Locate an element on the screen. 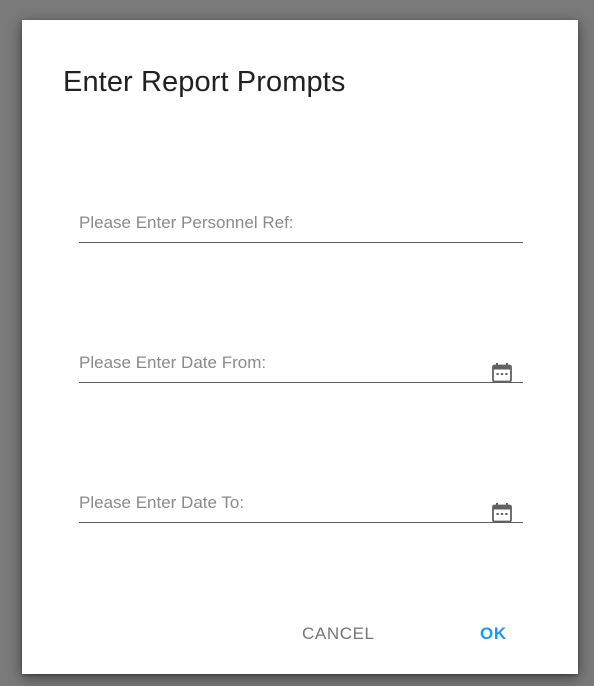 The height and width of the screenshot is (686, 594). date-to-input is located at coordinates (301, 492).